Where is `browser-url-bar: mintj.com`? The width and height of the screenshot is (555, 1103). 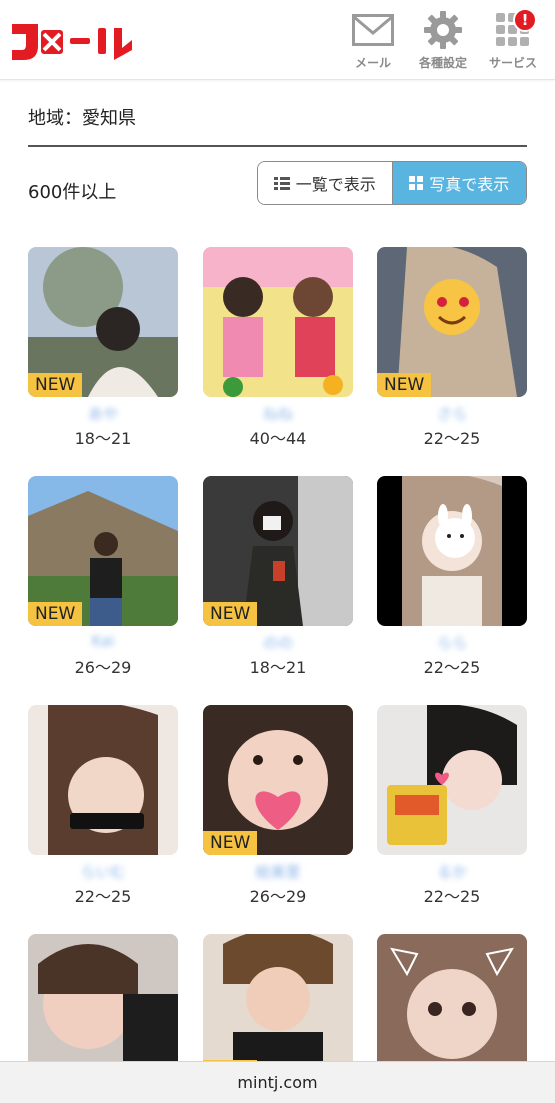
browser-url-bar: mintj.com is located at coordinates (277, 1082).